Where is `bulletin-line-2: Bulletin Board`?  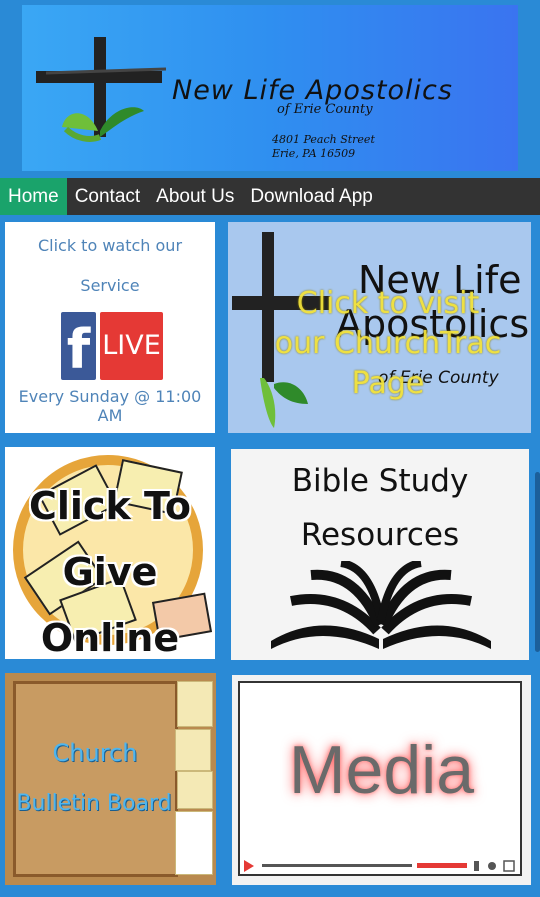 bulletin-line-2: Bulletin Board is located at coordinates (94, 803).